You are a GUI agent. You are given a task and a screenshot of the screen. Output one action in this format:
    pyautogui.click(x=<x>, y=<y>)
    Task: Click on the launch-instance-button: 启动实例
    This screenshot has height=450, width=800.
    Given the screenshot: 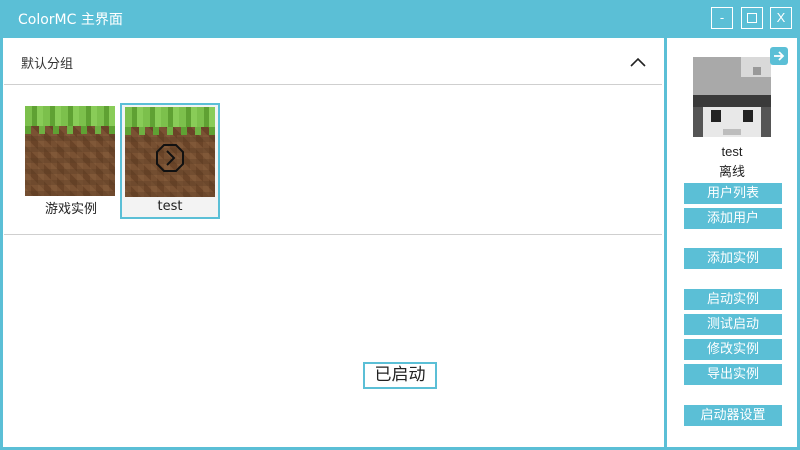 What is the action you would take?
    pyautogui.click(x=733, y=299)
    